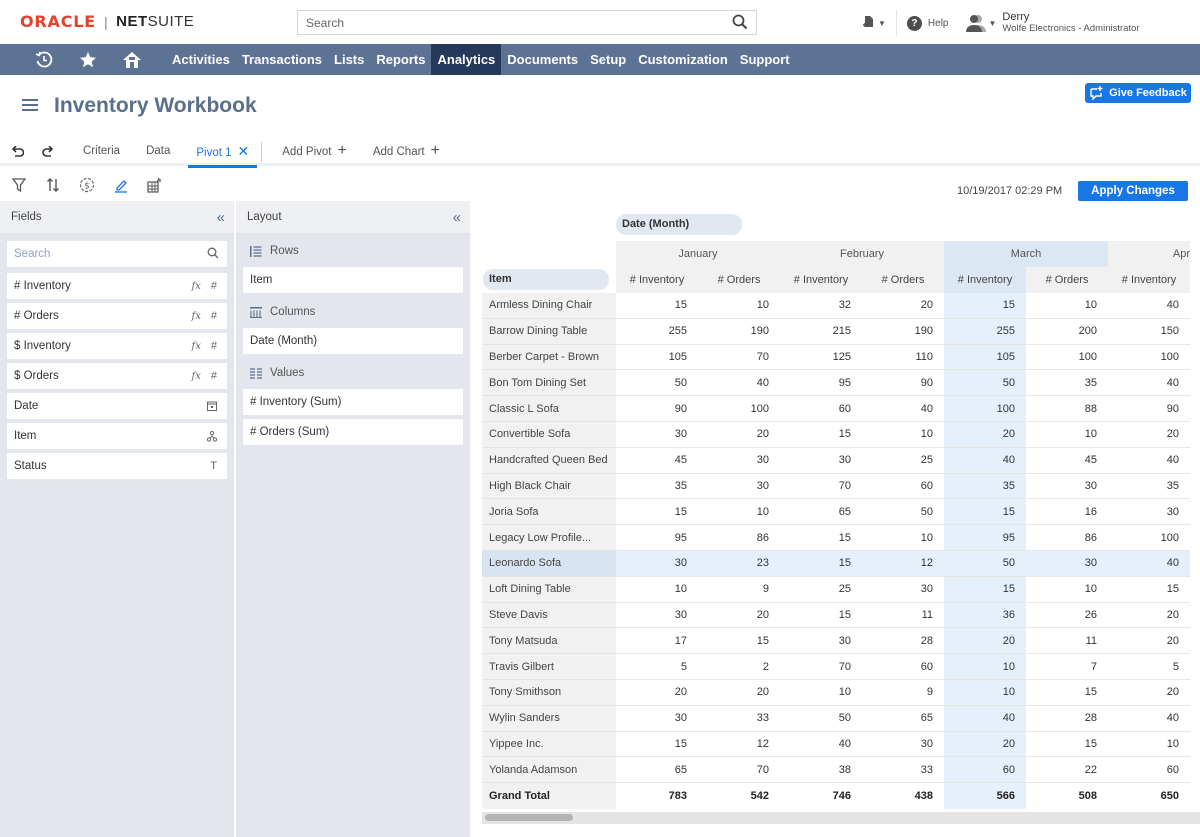 Image resolution: width=1200 pixels, height=837 pixels. I want to click on value-cell: 200, so click(1067, 331).